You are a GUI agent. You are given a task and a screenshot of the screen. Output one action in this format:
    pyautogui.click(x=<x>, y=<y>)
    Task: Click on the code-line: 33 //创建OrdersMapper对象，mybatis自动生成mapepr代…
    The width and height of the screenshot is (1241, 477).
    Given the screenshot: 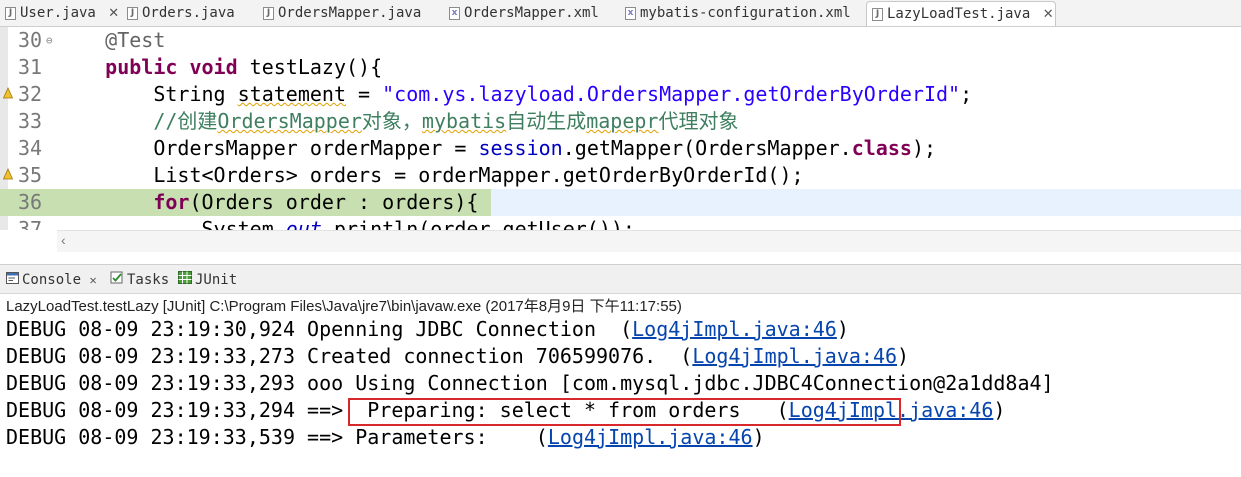 What is the action you would take?
    pyautogui.click(x=620, y=121)
    